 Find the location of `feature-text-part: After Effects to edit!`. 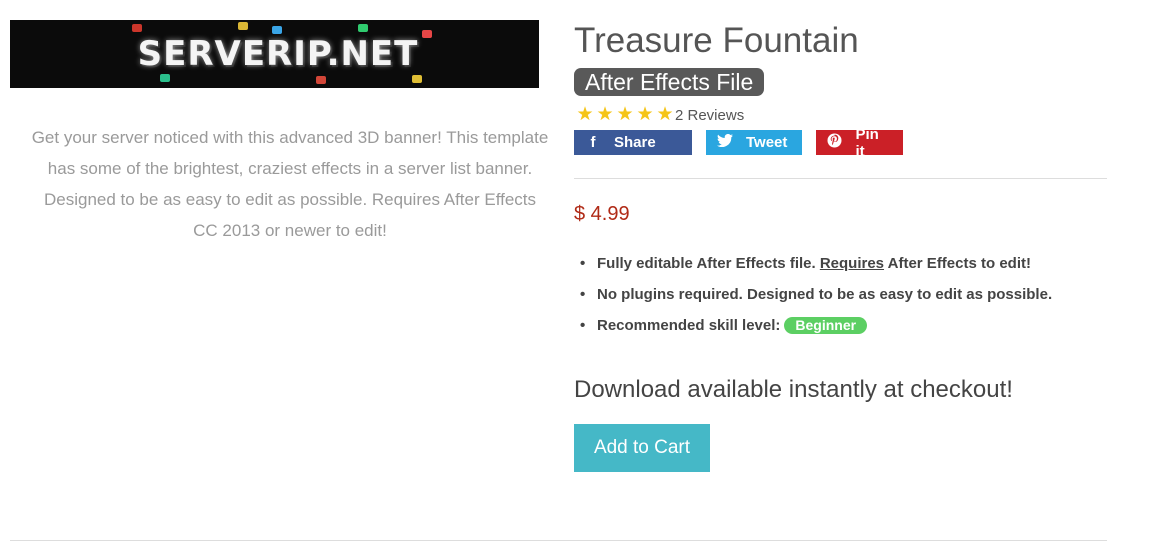

feature-text-part: After Effects to edit! is located at coordinates (957, 263).